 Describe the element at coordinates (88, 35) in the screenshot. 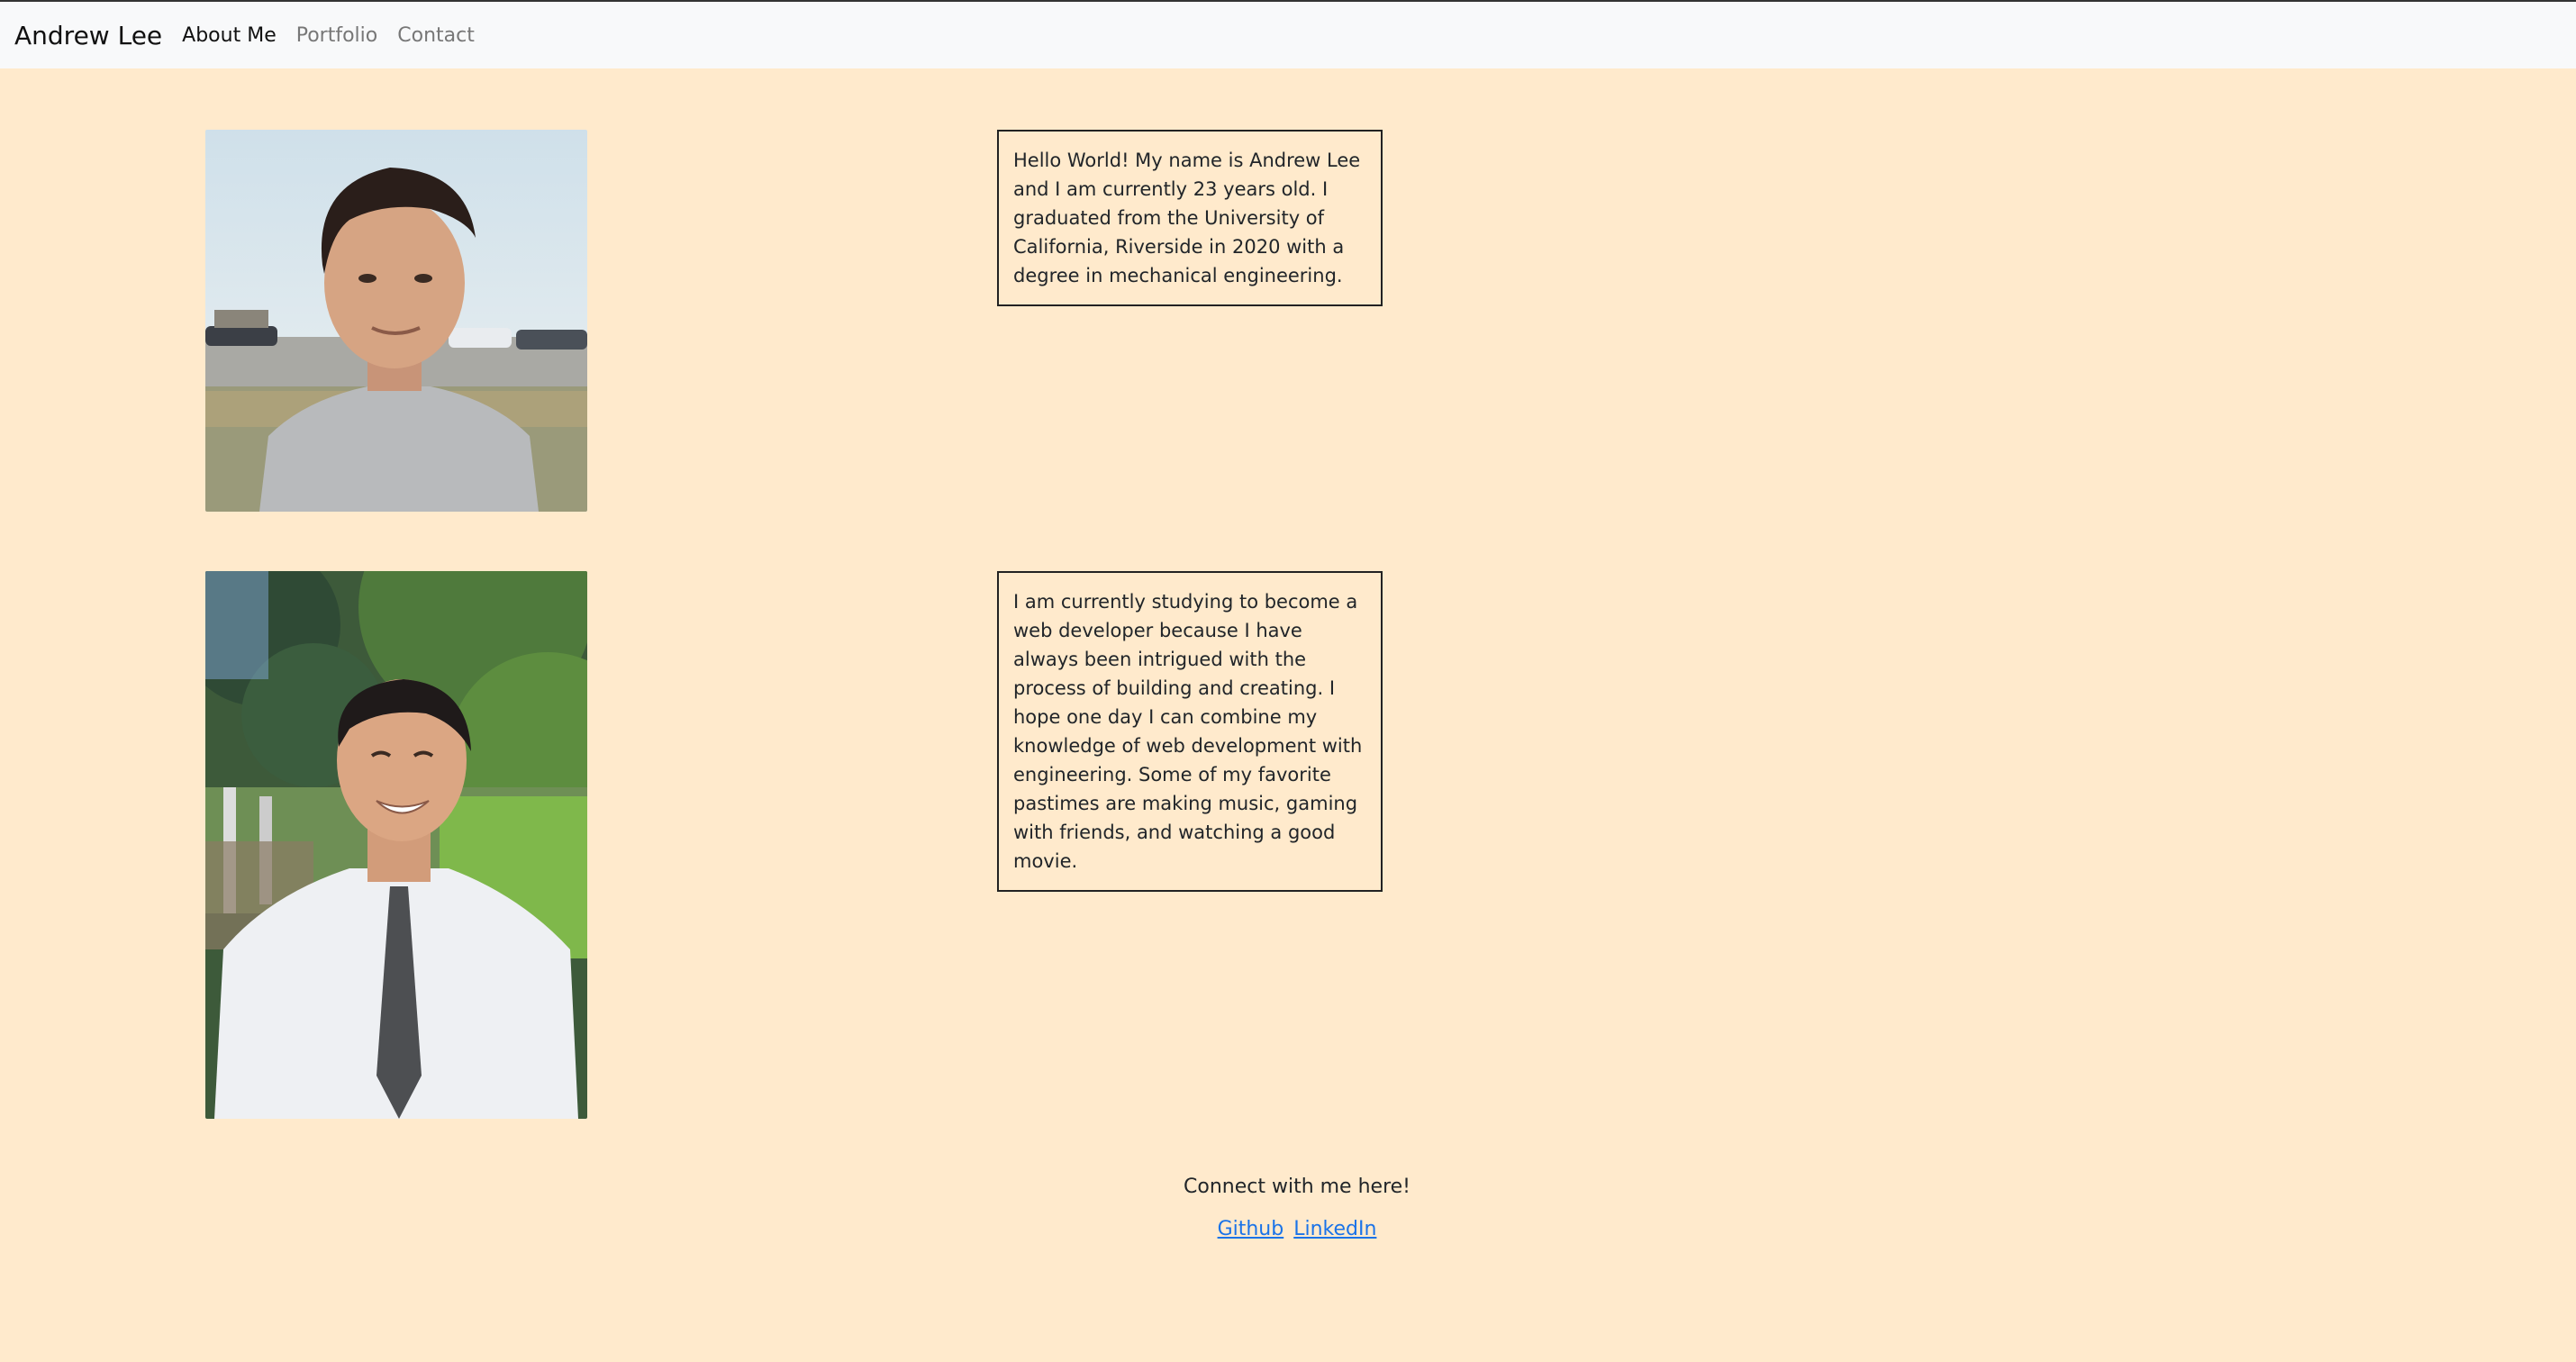

I see `brand-link: Andrew Lee` at that location.